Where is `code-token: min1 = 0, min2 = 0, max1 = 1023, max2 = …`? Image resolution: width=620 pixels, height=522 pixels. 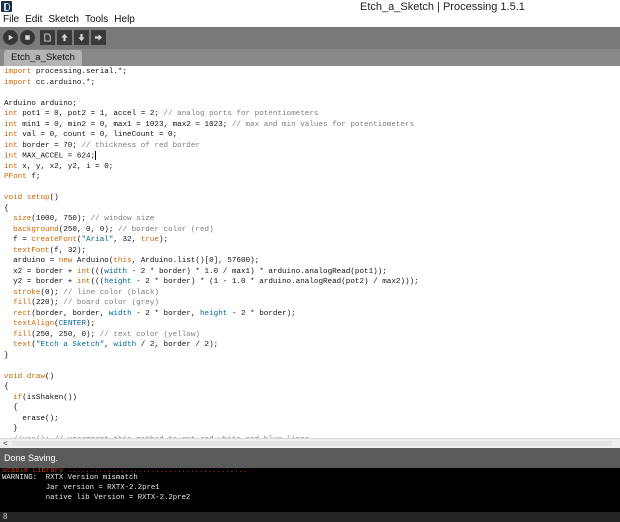 code-token: min1 = 0, min2 = 0, max1 = 1023, max2 = … is located at coordinates (124, 124).